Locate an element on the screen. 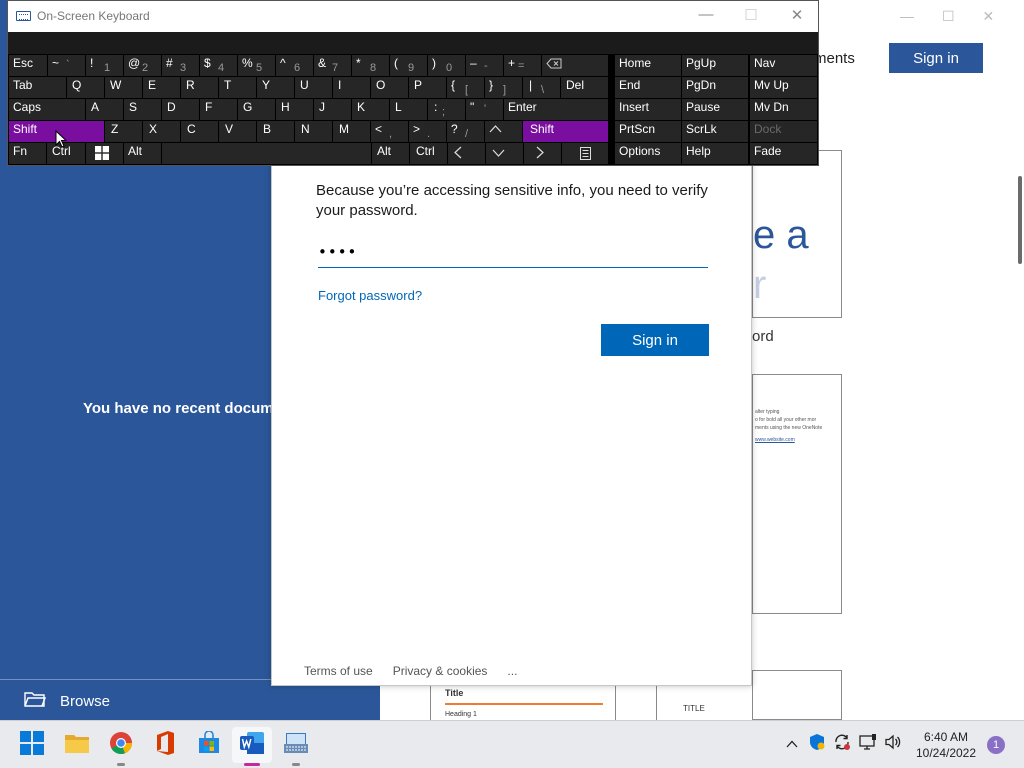 The image size is (1024, 768). key-b: B is located at coordinates (275, 131).